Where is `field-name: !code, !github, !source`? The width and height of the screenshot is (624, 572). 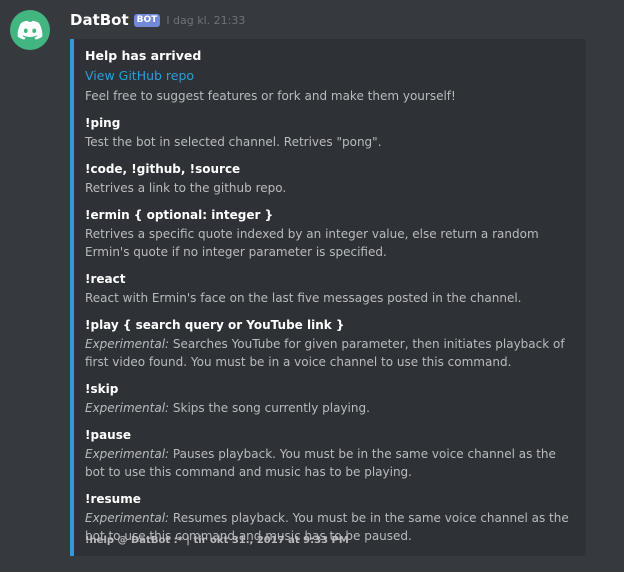 field-name: !code, !github, !source is located at coordinates (163, 169).